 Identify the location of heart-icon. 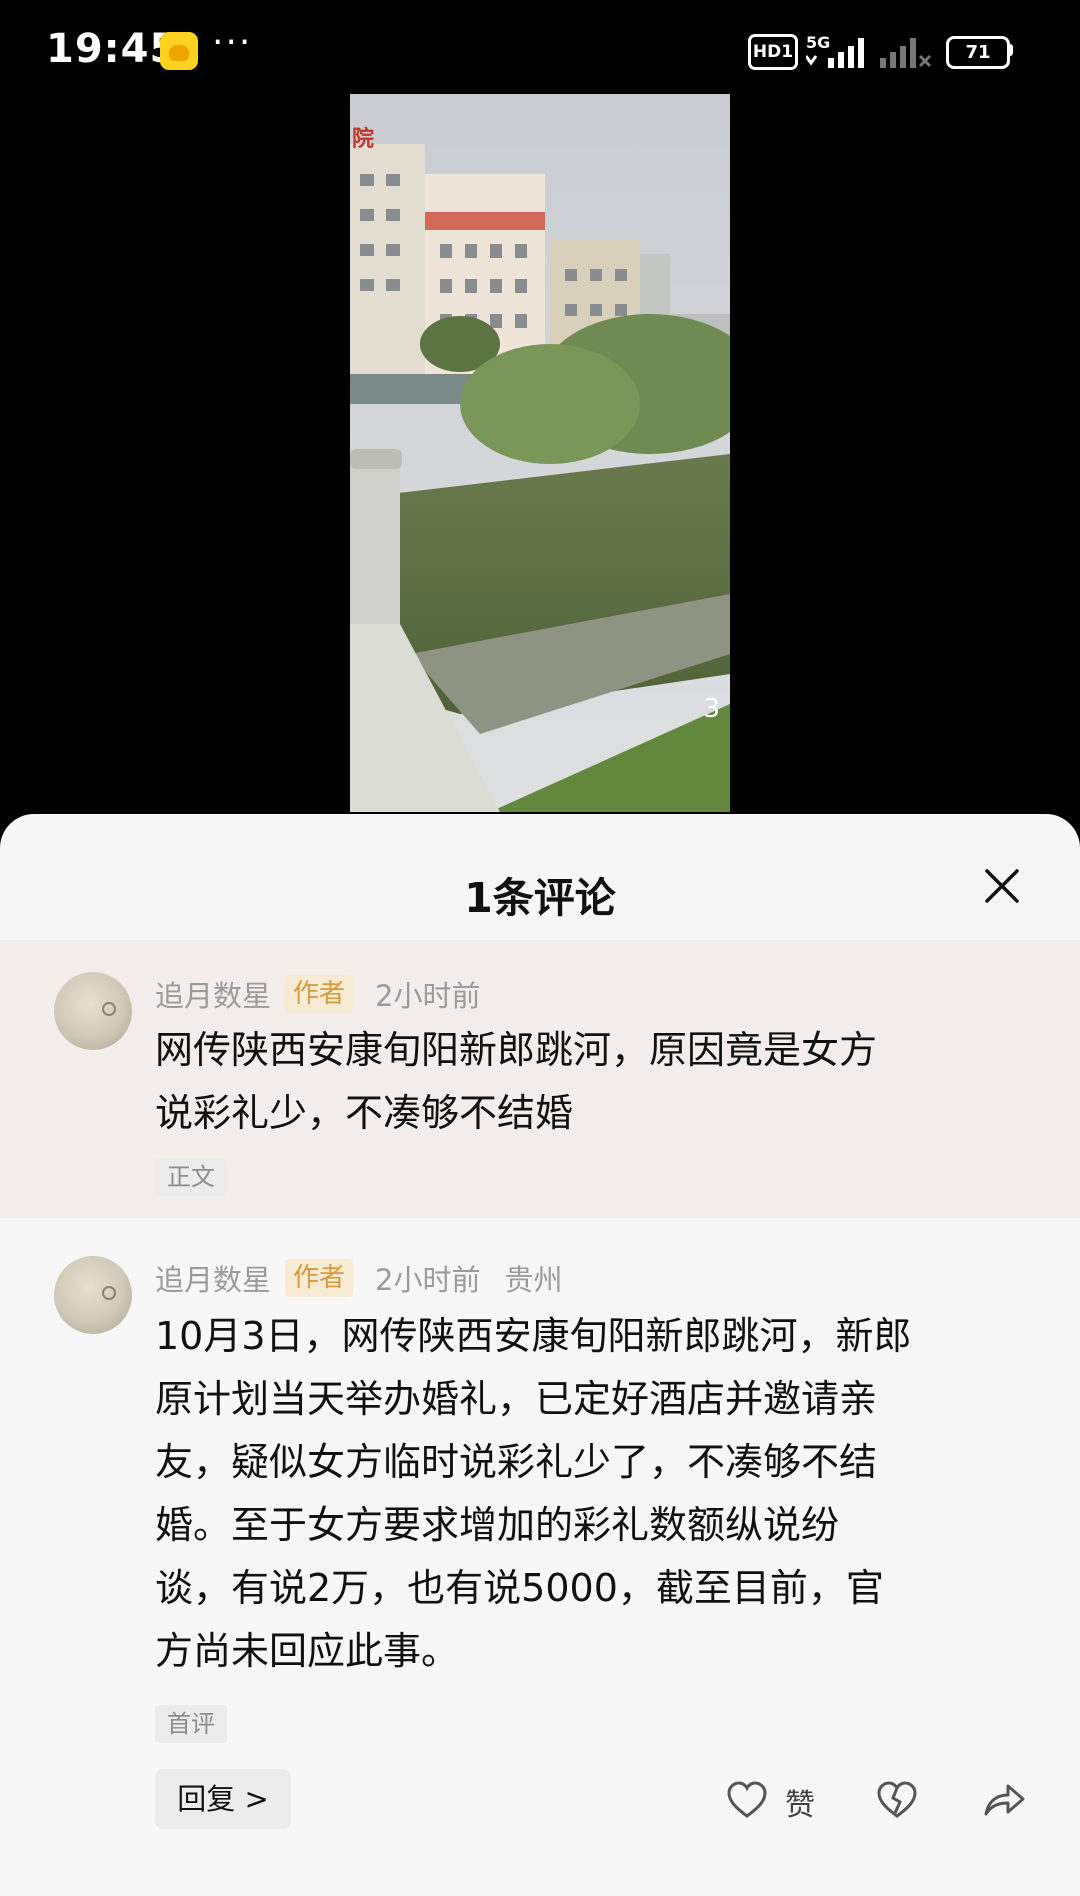
(747, 1800).